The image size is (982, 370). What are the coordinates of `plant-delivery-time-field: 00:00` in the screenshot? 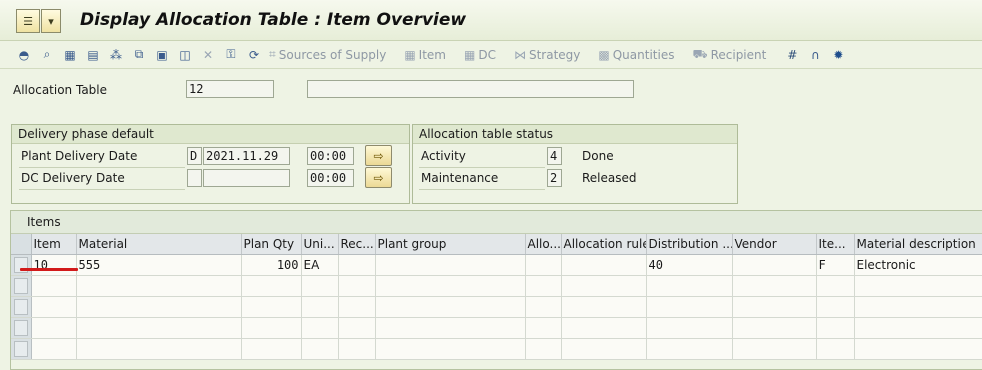 It's located at (330, 156).